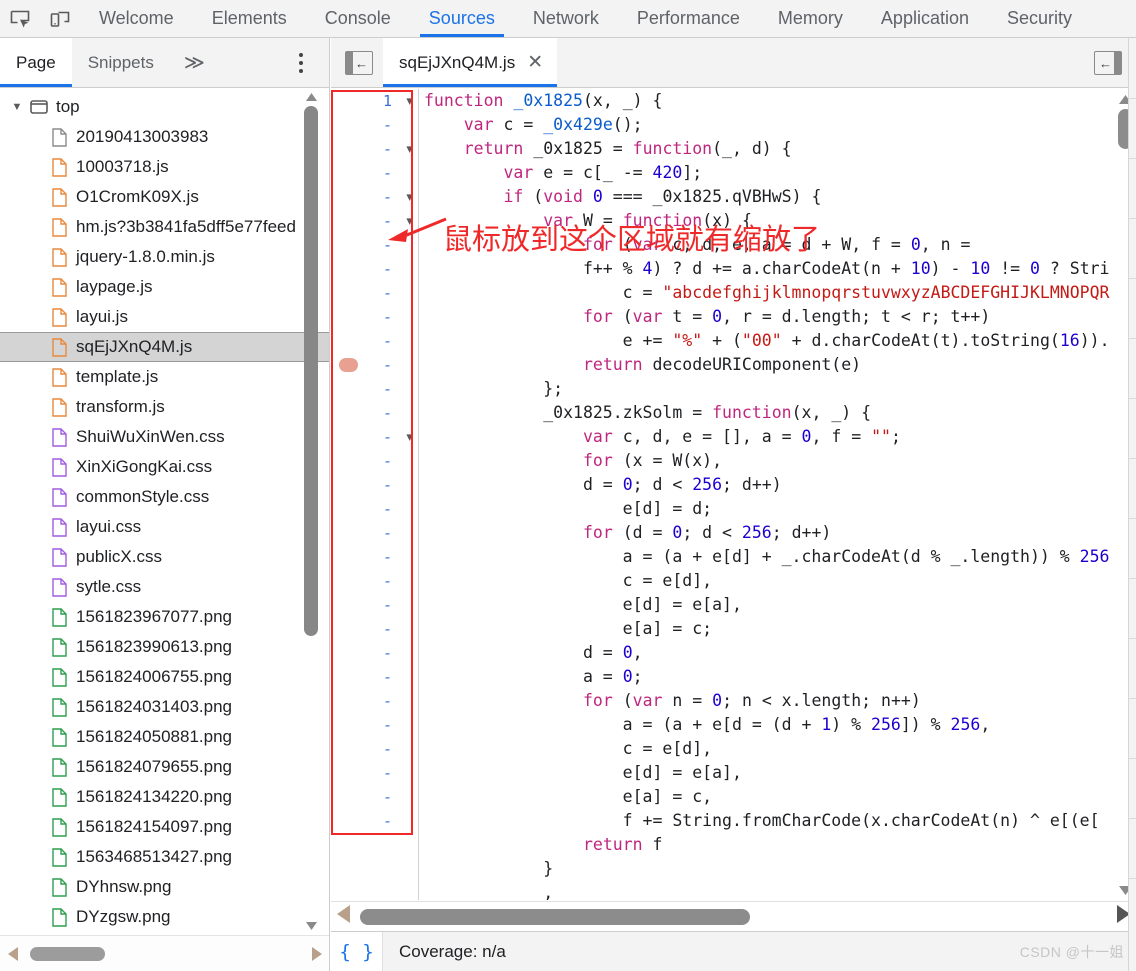 The height and width of the screenshot is (971, 1136). What do you see at coordinates (769, 413) in the screenshot?
I see `code-line: _0x1825.zkSolm = function(x, _) {` at bounding box center [769, 413].